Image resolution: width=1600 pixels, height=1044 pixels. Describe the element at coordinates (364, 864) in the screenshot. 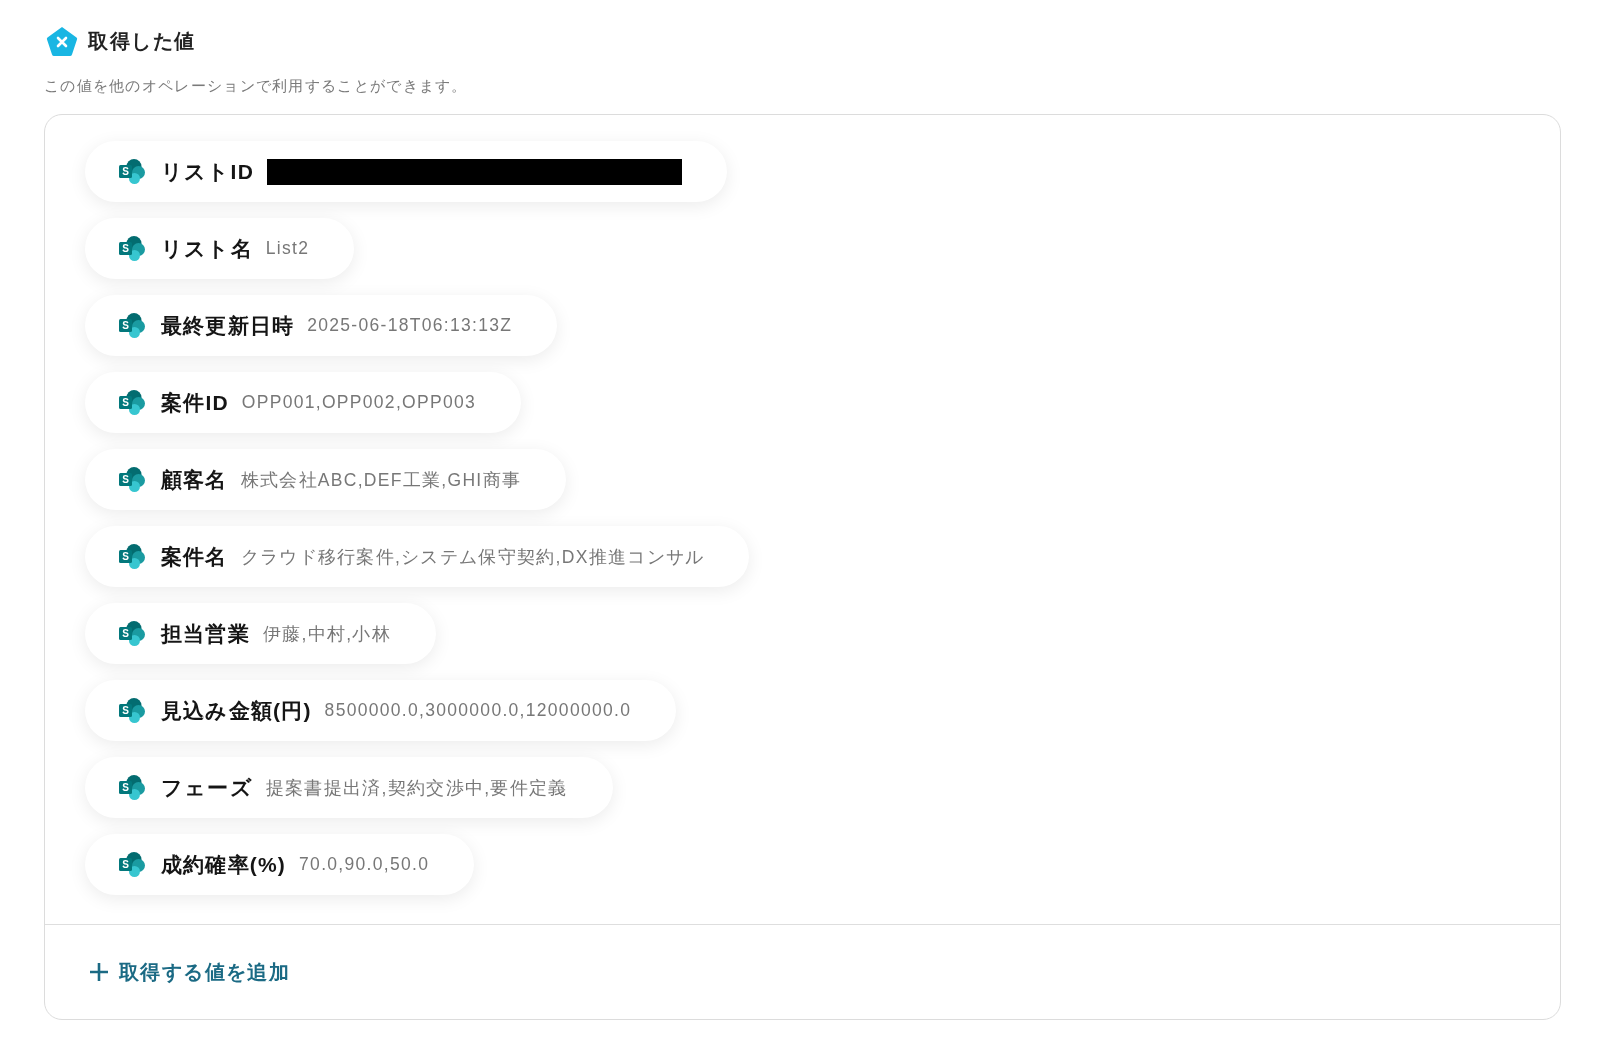

I see `value-text: 70.0,90.0,50.0` at that location.